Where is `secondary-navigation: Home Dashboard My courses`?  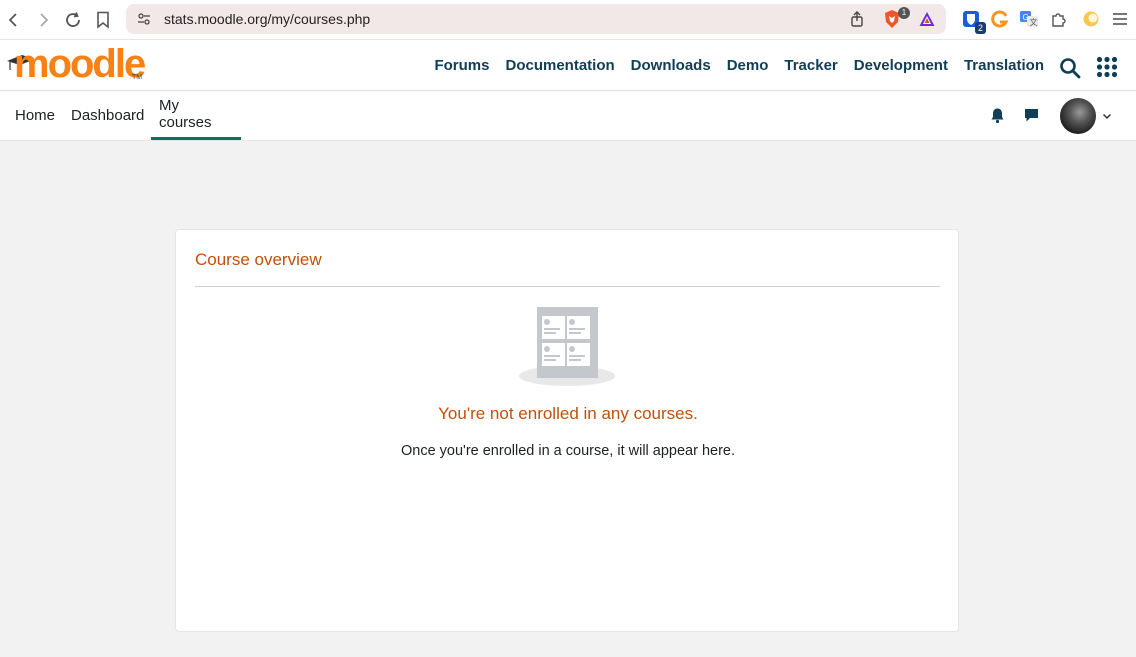
secondary-navigation: Home Dashboard My courses is located at coordinates (568, 116).